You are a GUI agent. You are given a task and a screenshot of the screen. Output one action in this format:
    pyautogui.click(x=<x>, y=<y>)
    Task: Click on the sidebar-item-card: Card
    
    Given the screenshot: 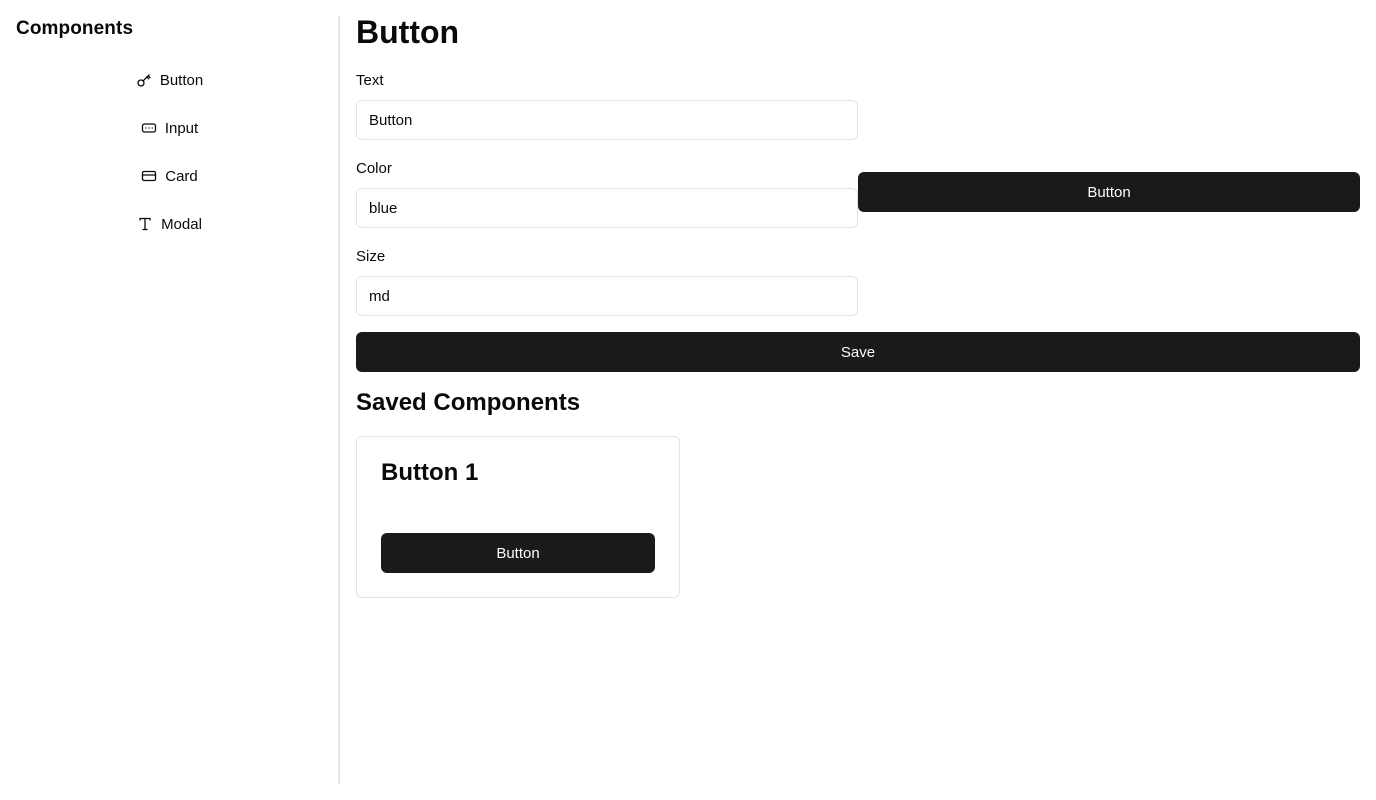 What is the action you would take?
    pyautogui.click(x=169, y=176)
    